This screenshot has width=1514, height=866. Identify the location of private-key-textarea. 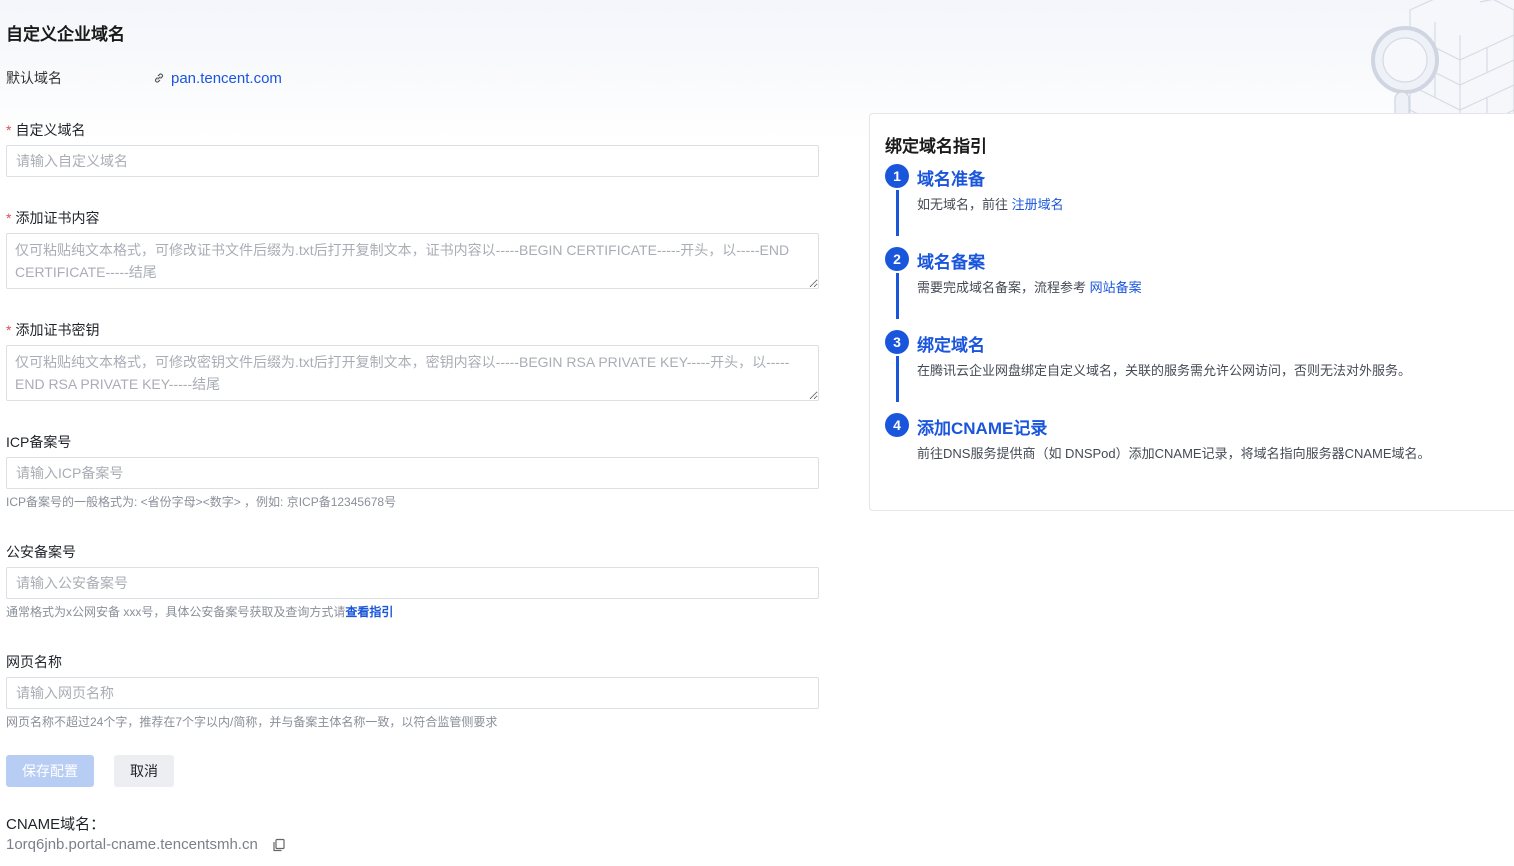
(412, 373).